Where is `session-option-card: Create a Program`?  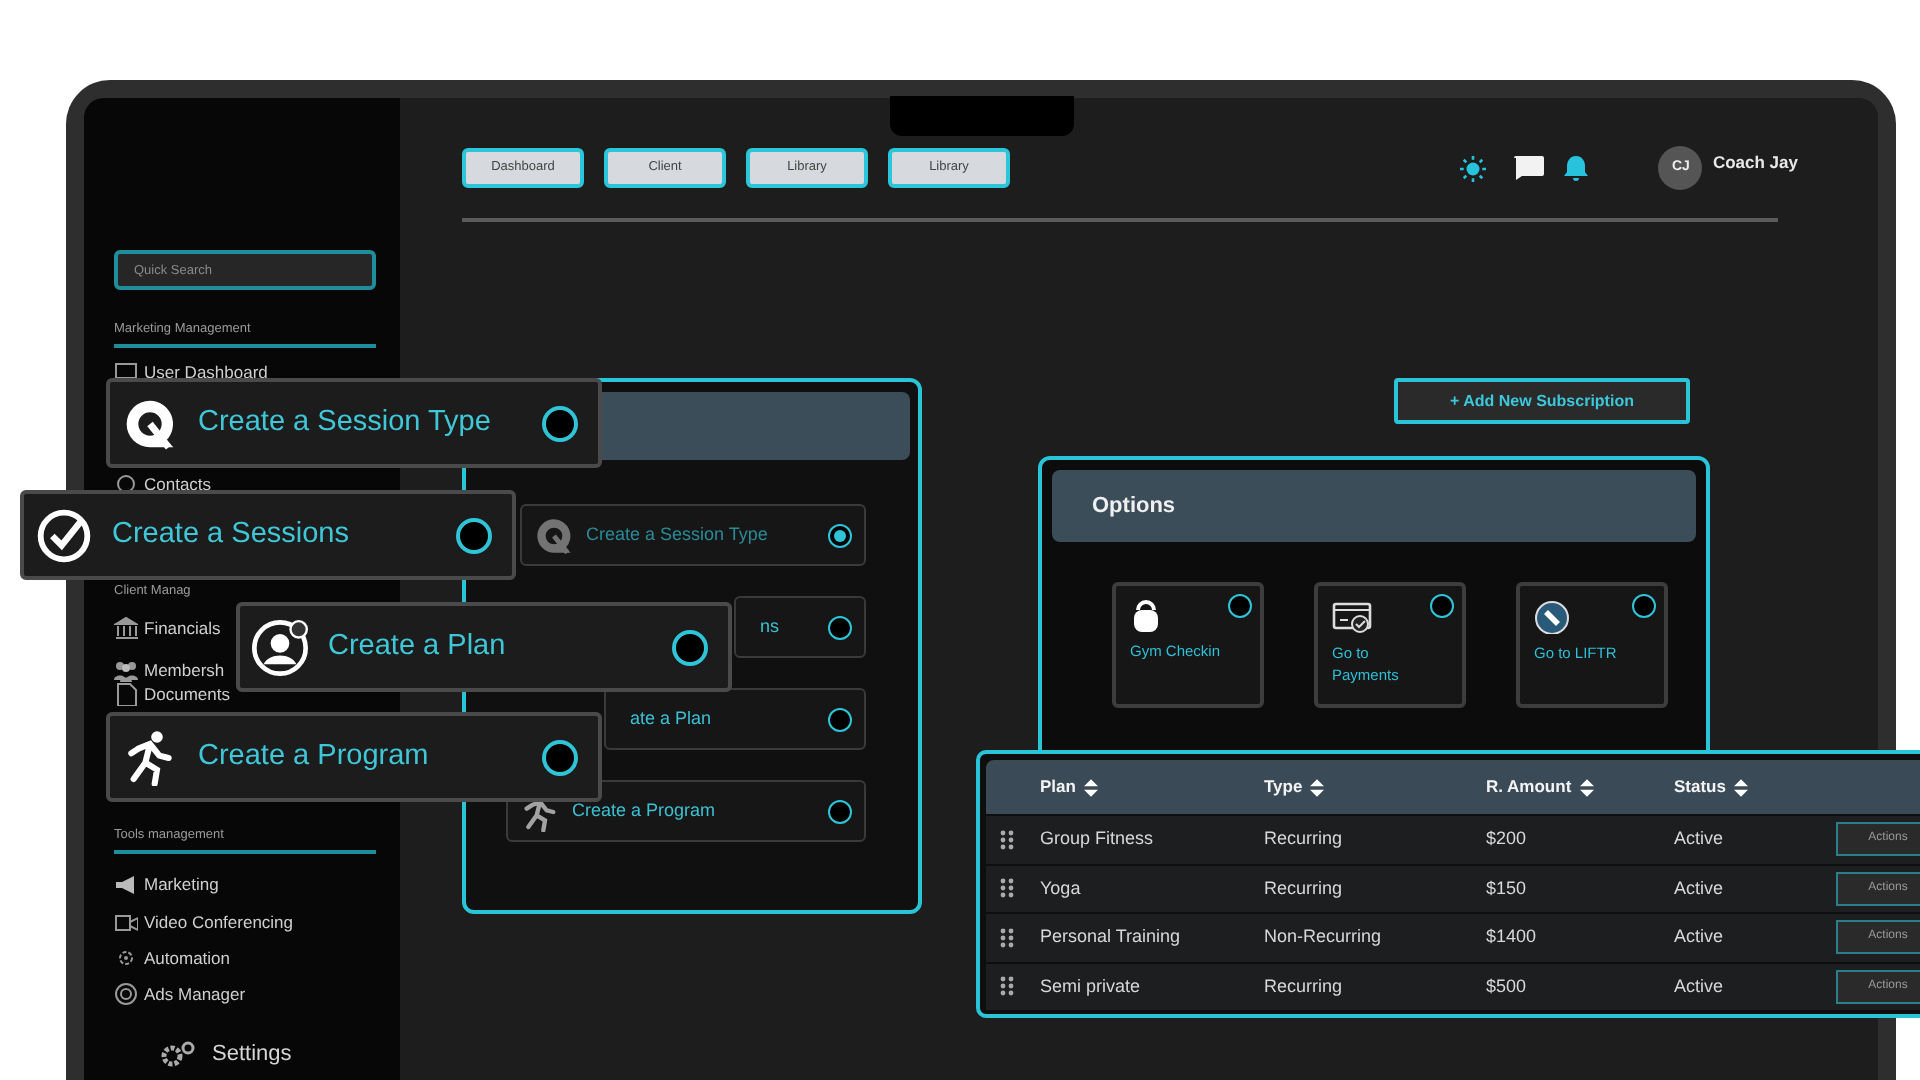
session-option-card: Create a Program is located at coordinates (354, 757).